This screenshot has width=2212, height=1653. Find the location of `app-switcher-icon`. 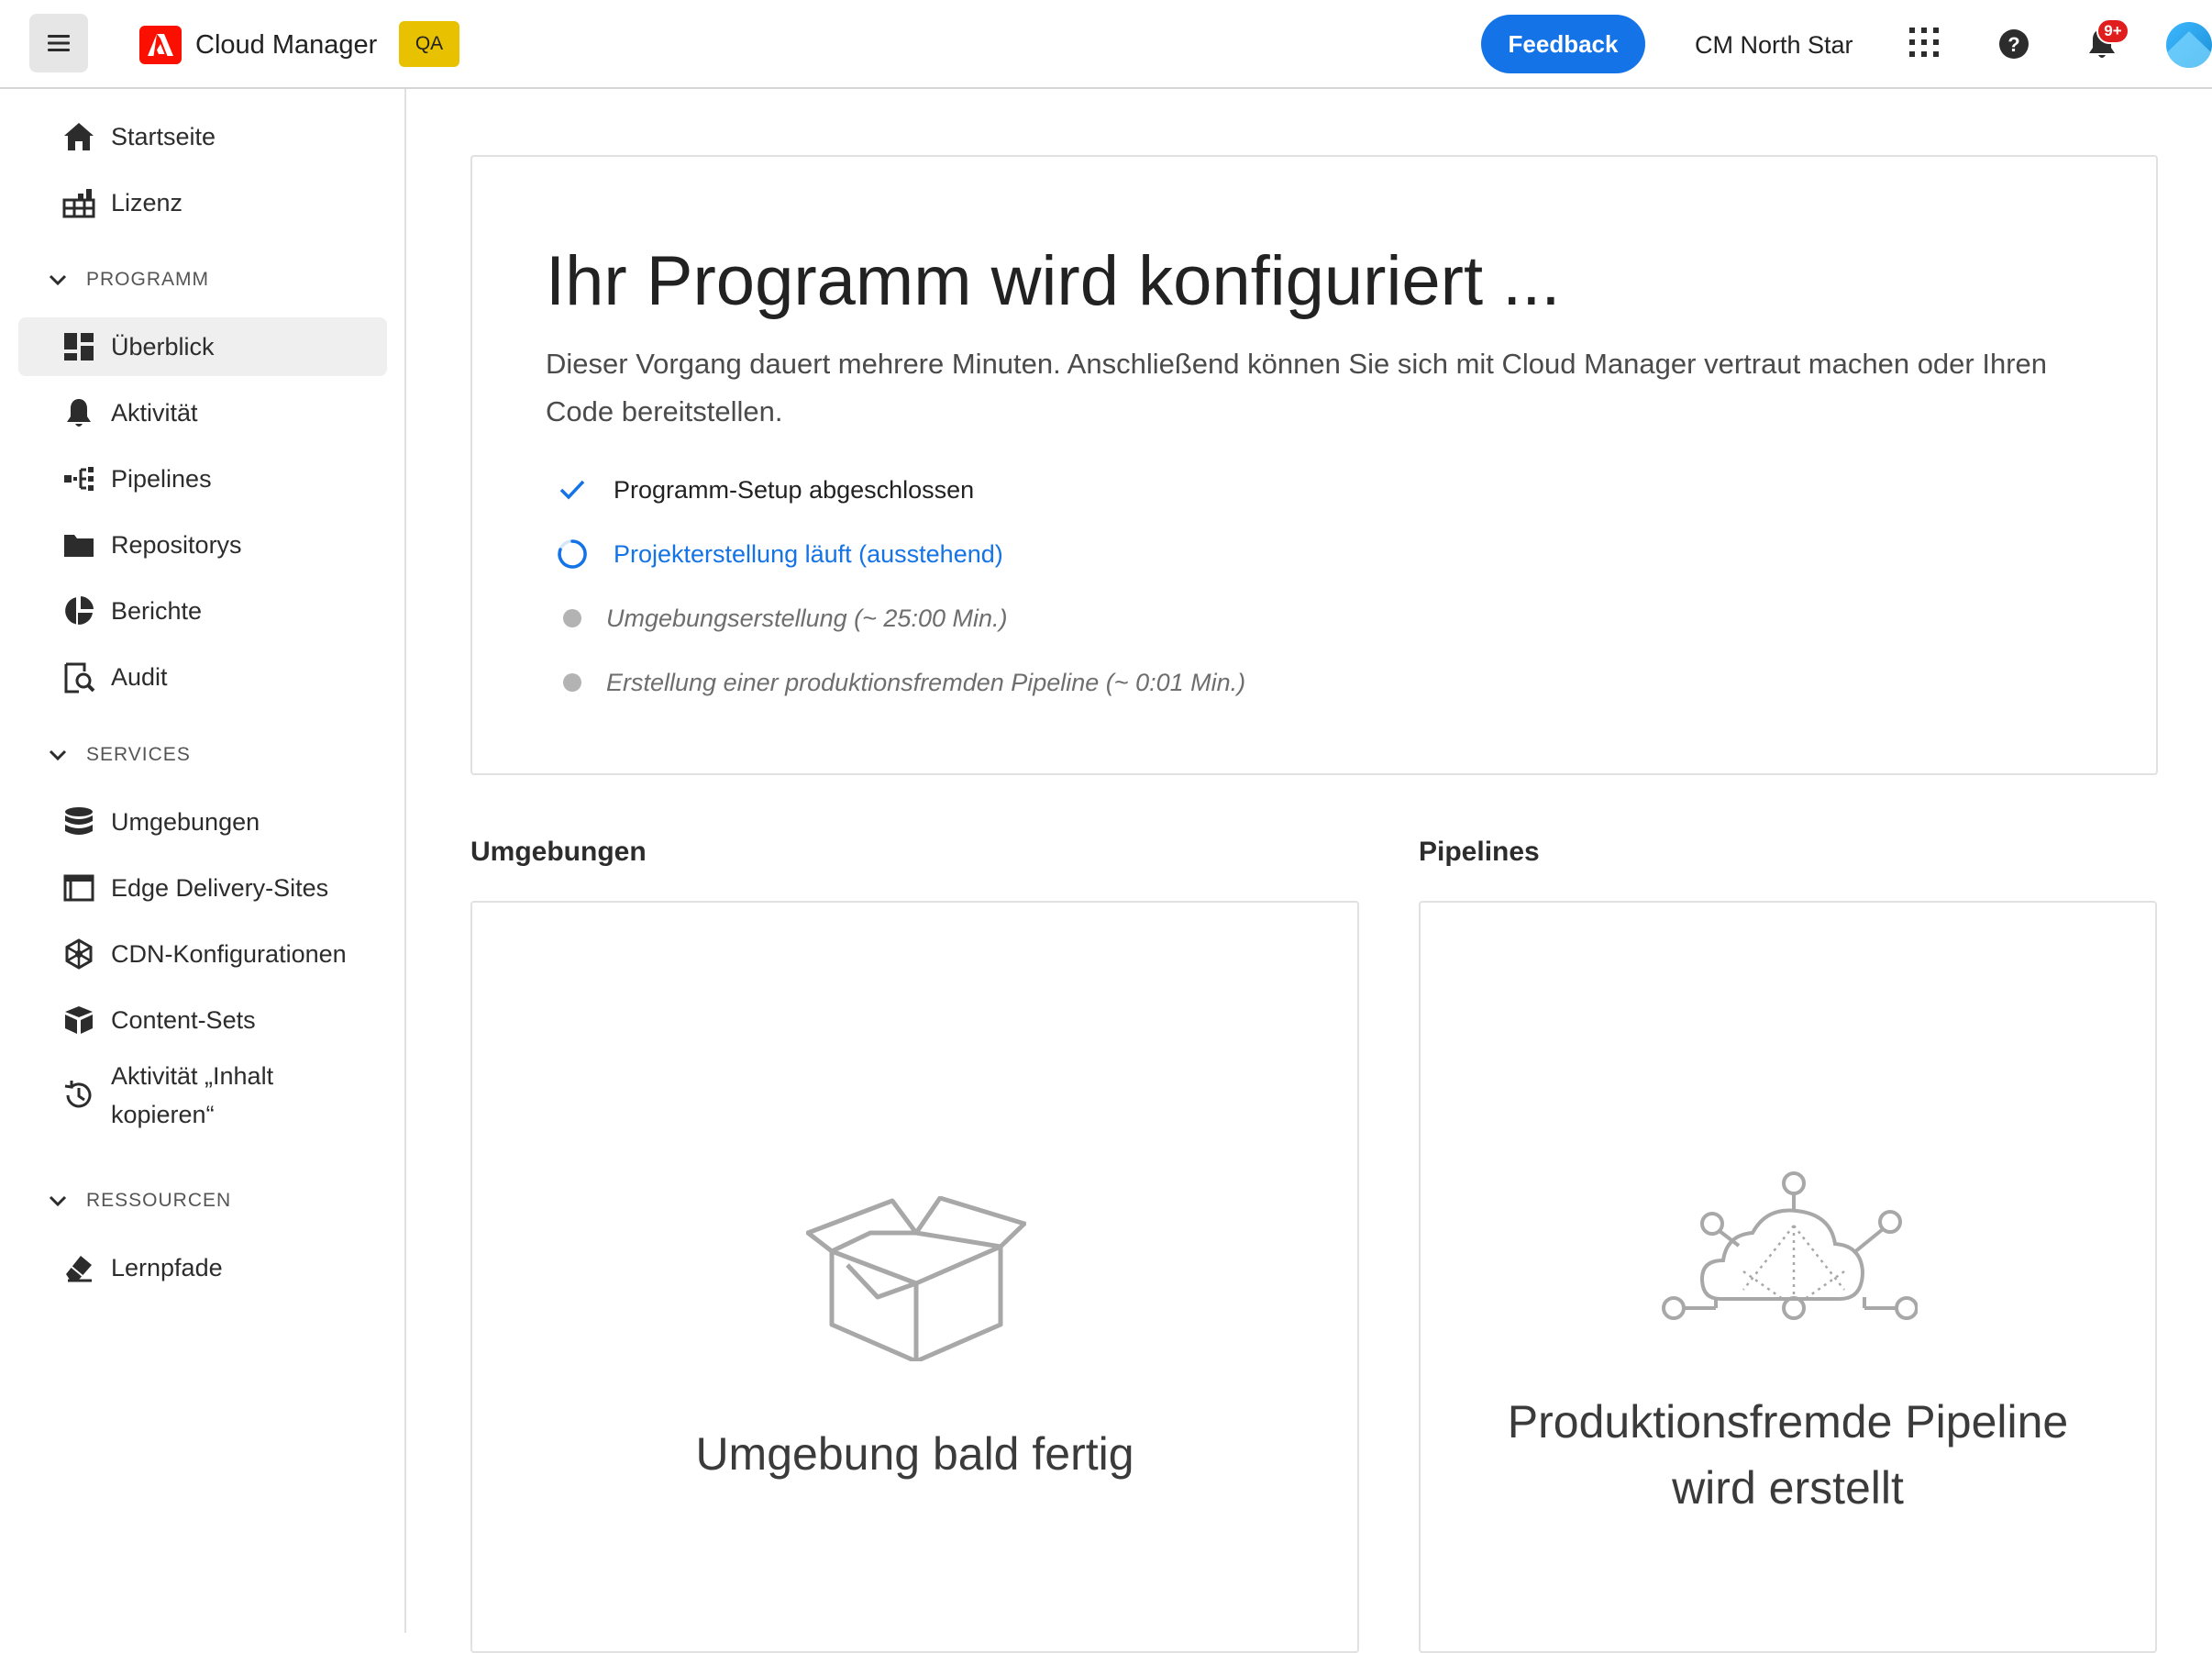

app-switcher-icon is located at coordinates (1924, 42).